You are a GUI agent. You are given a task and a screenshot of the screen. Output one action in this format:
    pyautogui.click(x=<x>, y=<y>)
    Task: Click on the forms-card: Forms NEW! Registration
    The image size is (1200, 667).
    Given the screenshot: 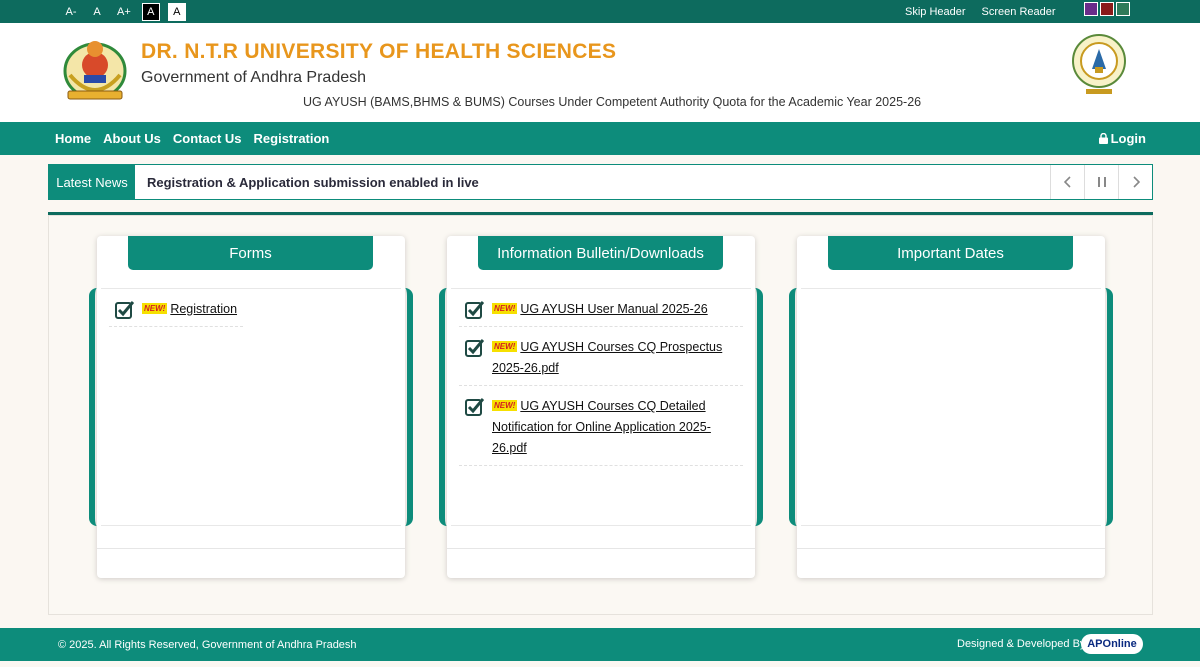 What is the action you would take?
    pyautogui.click(x=251, y=407)
    